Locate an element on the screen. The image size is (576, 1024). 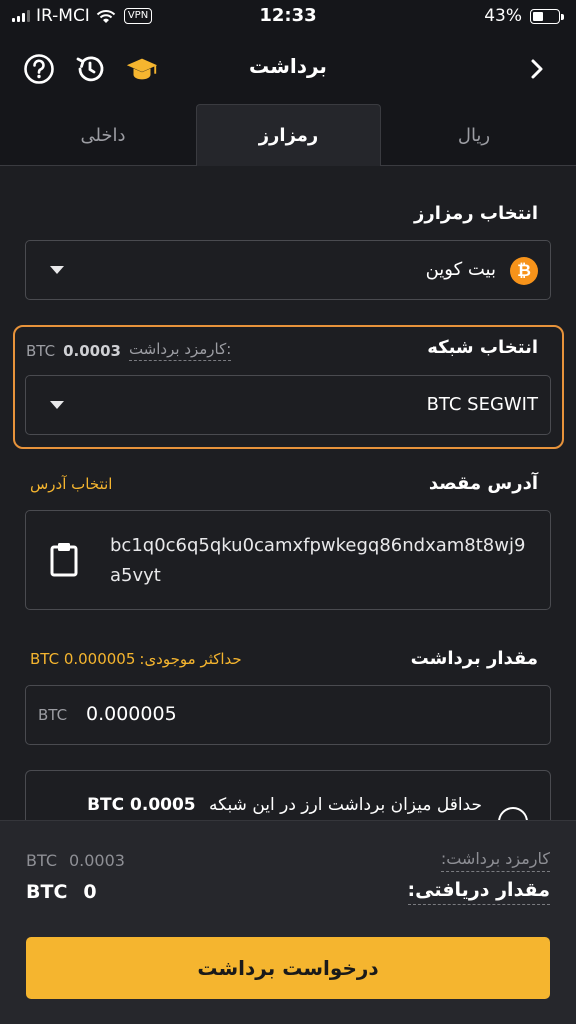
summary-fee-unit: BTC is located at coordinates (41, 860).